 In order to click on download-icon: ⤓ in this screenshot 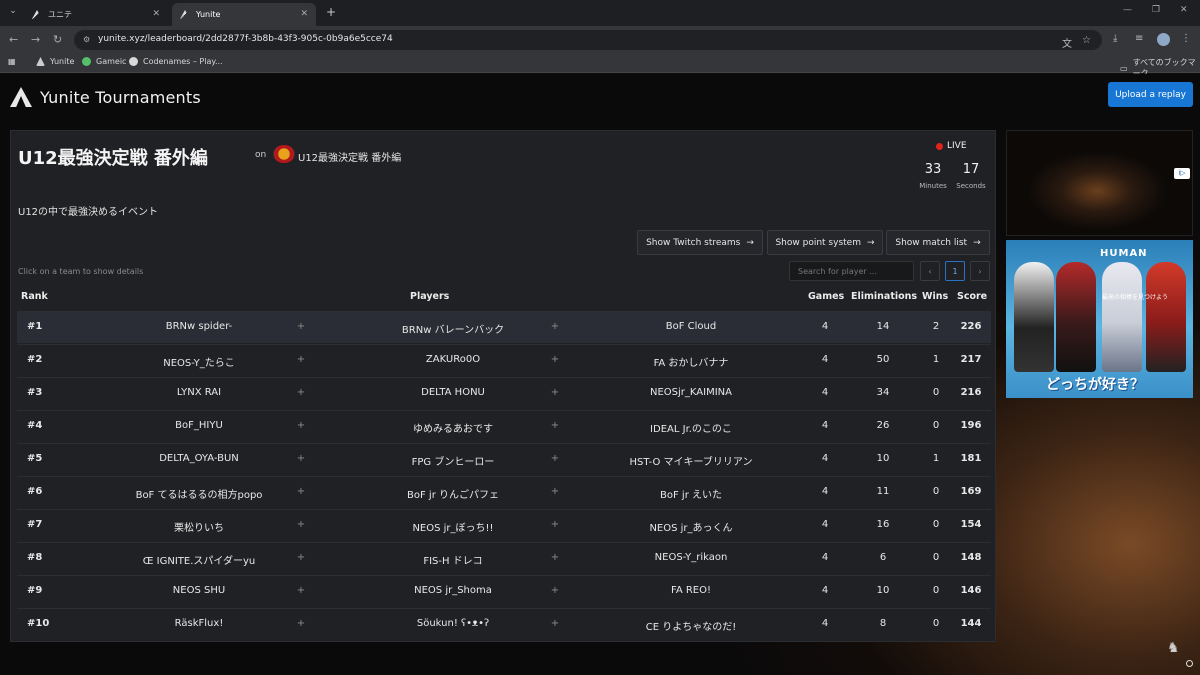, I will do `click(1115, 38)`.